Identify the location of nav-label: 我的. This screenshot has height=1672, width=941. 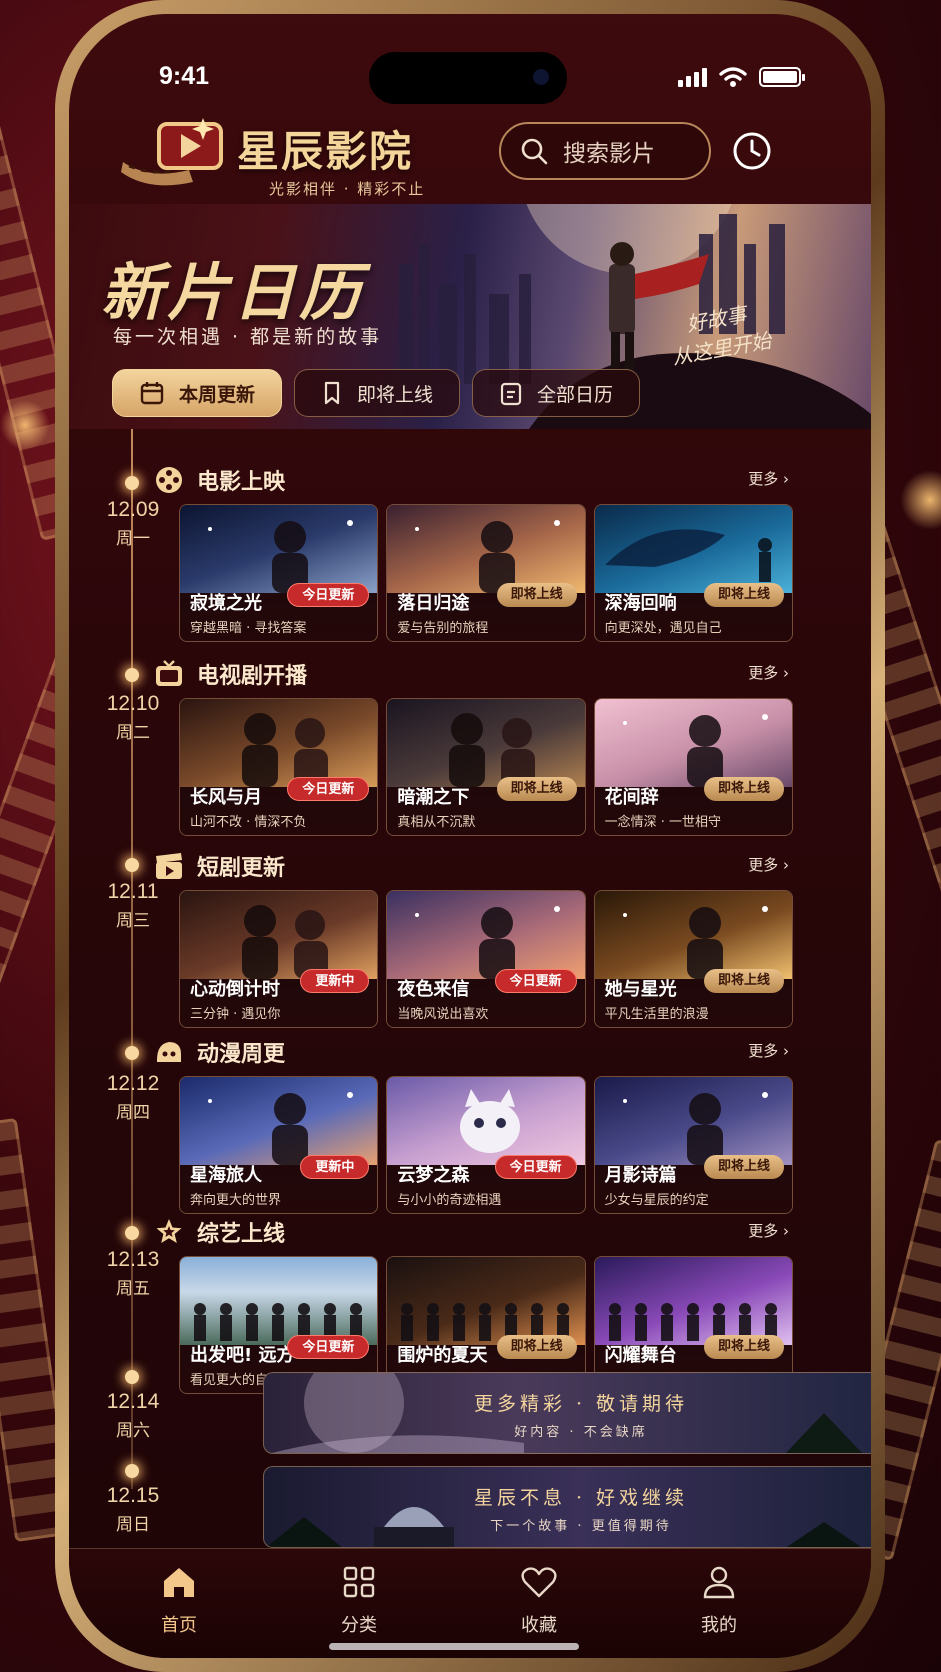
(719, 1625).